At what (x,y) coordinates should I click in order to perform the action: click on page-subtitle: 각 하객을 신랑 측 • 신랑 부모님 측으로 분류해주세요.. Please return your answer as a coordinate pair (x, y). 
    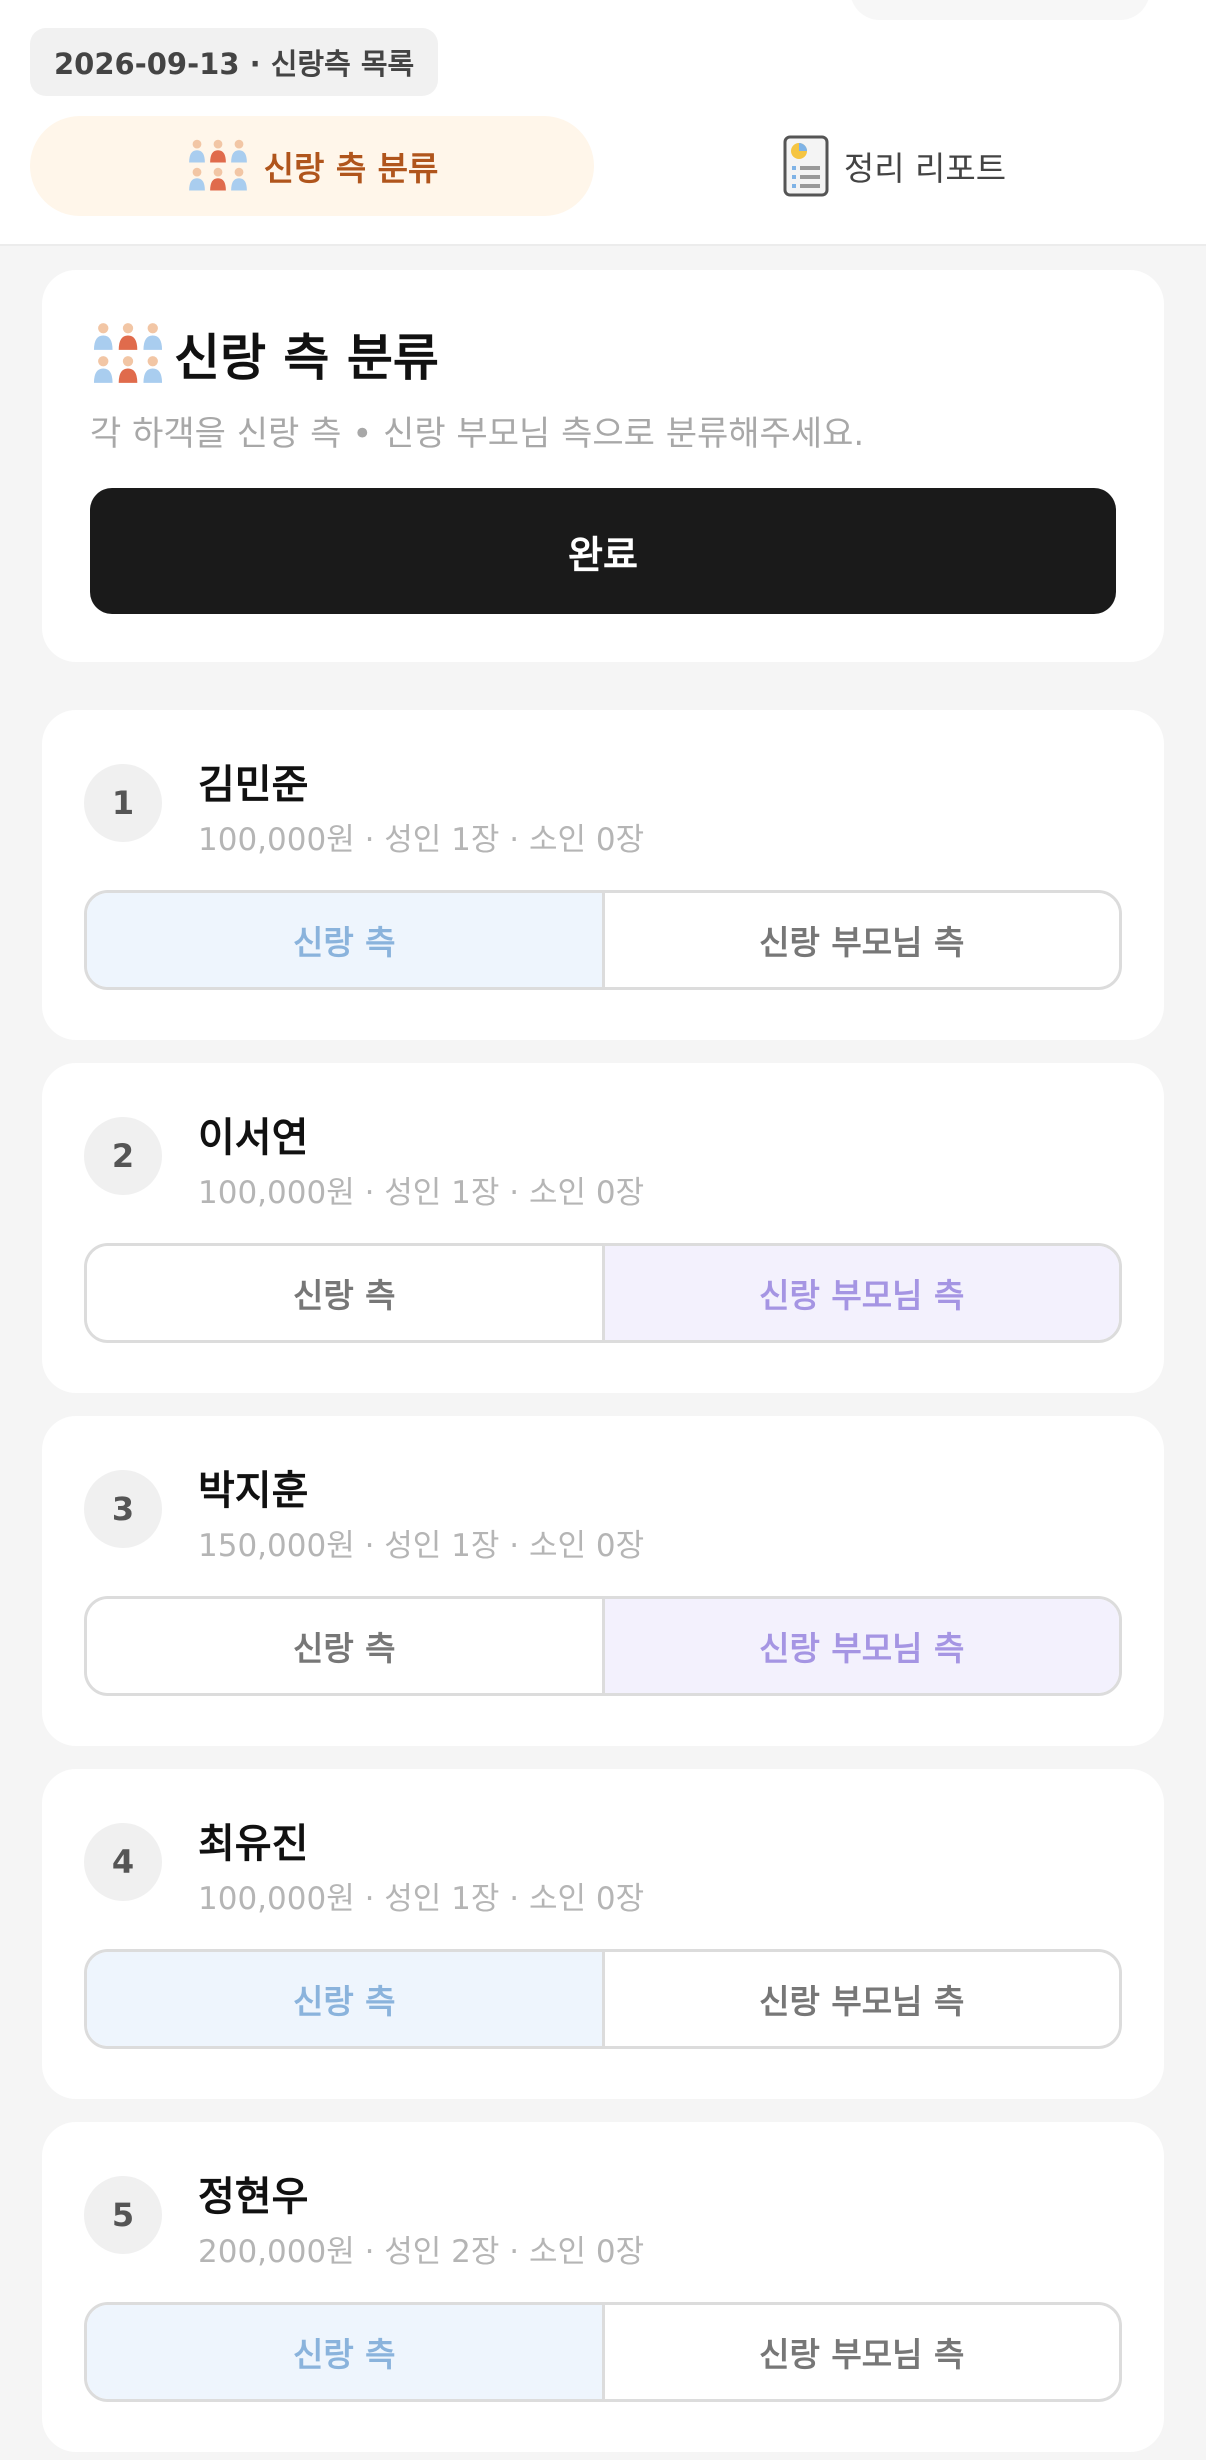
    Looking at the image, I should click on (477, 434).